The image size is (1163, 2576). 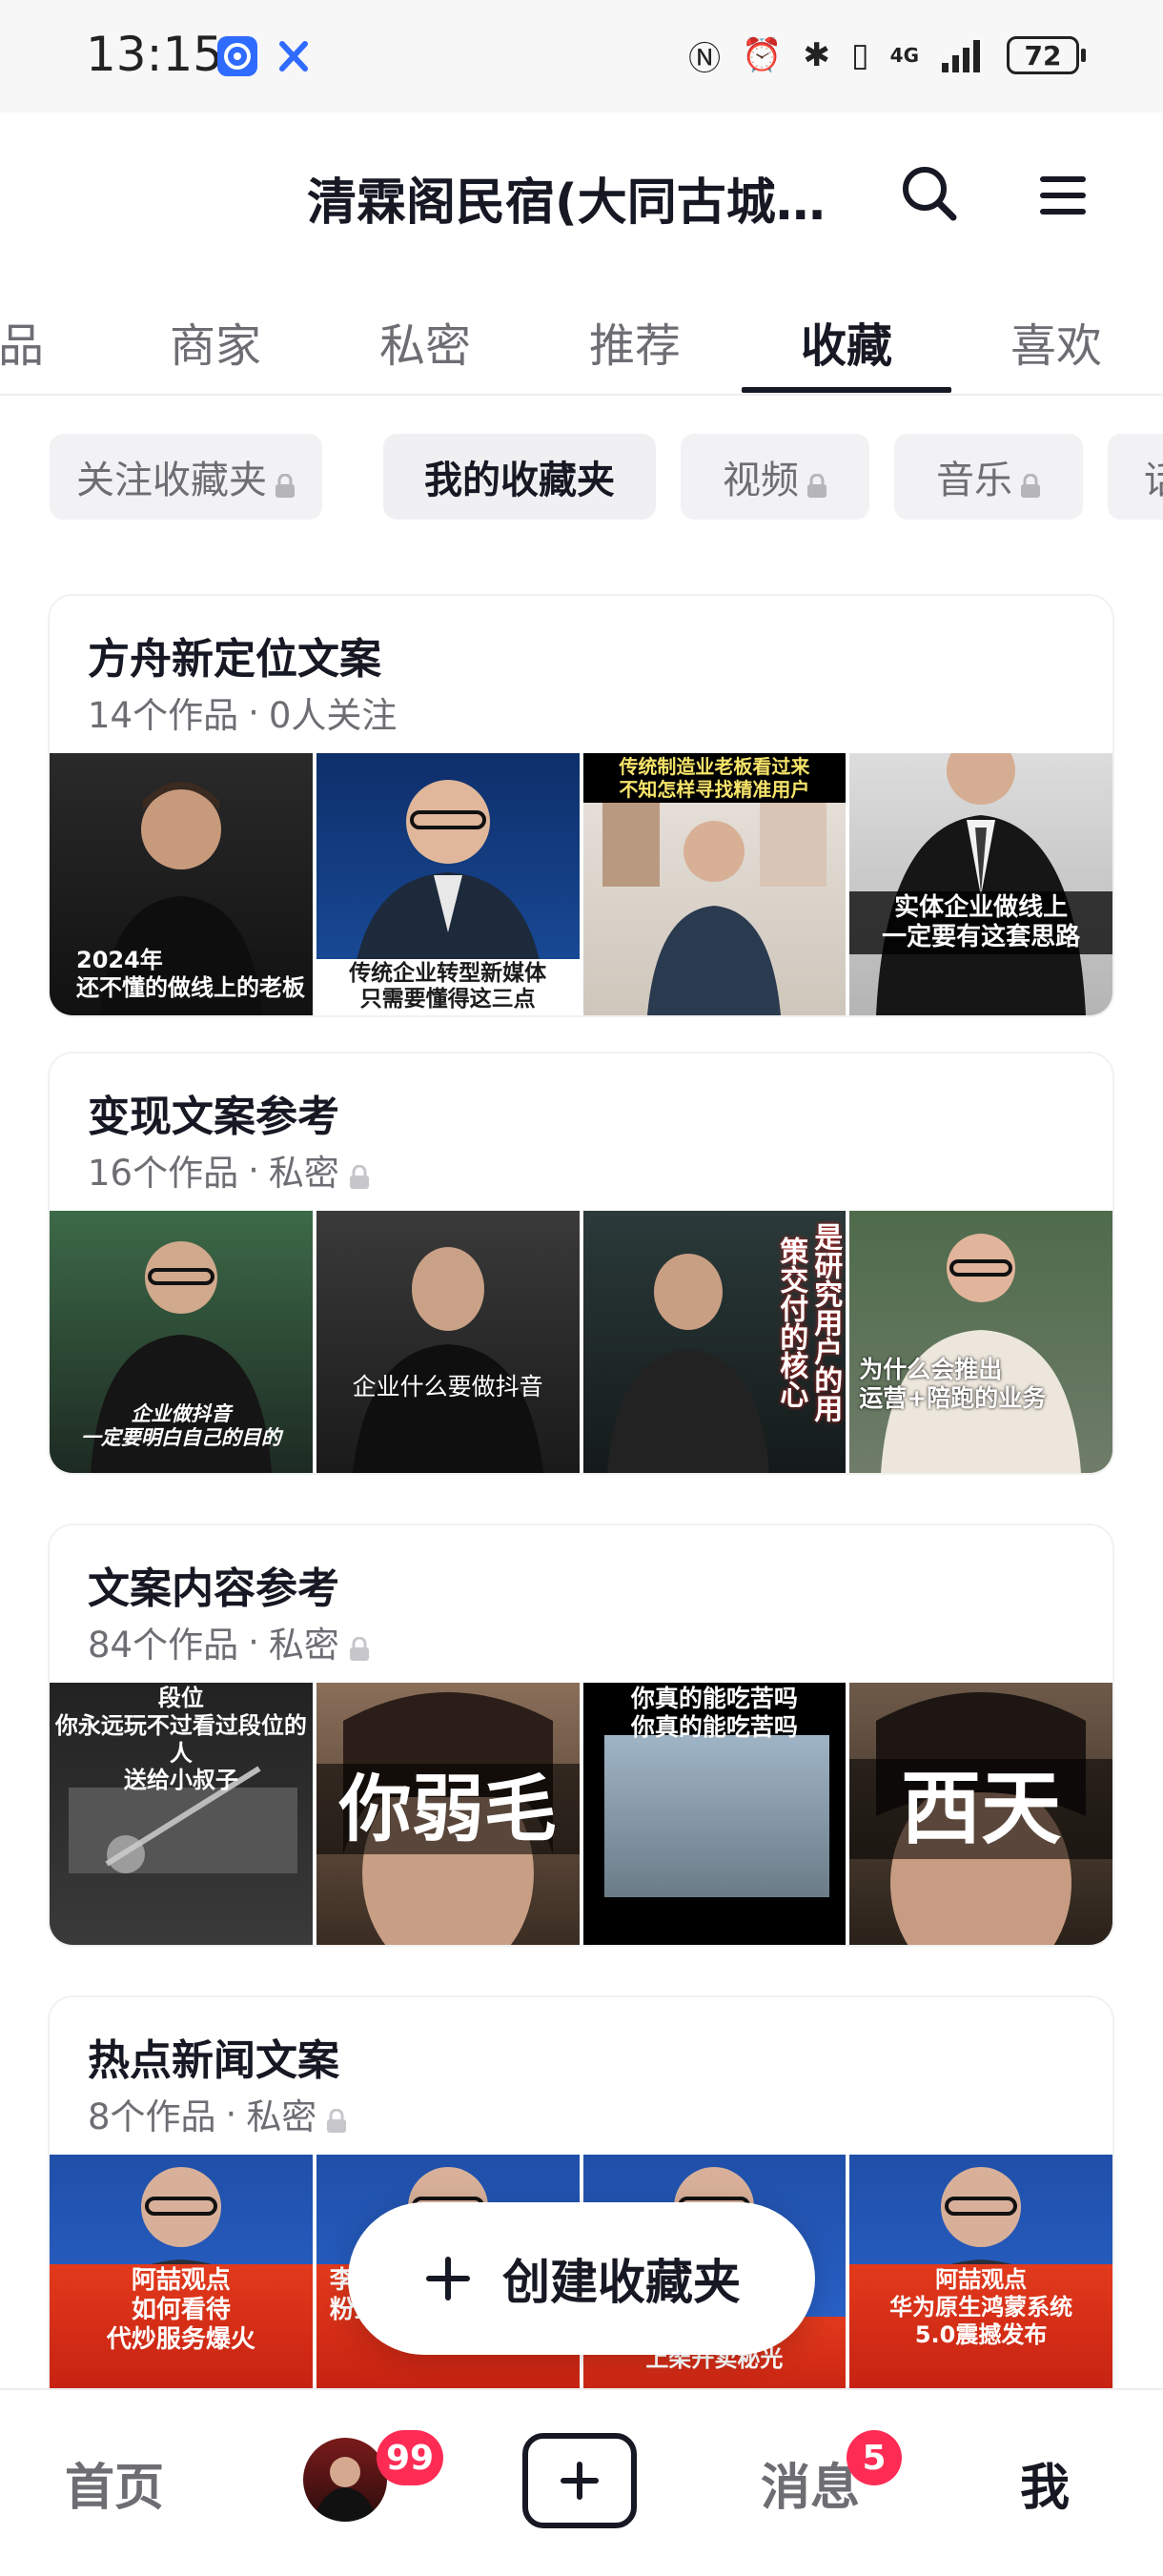 I want to click on hamburger-icon, so click(x=1063, y=196).